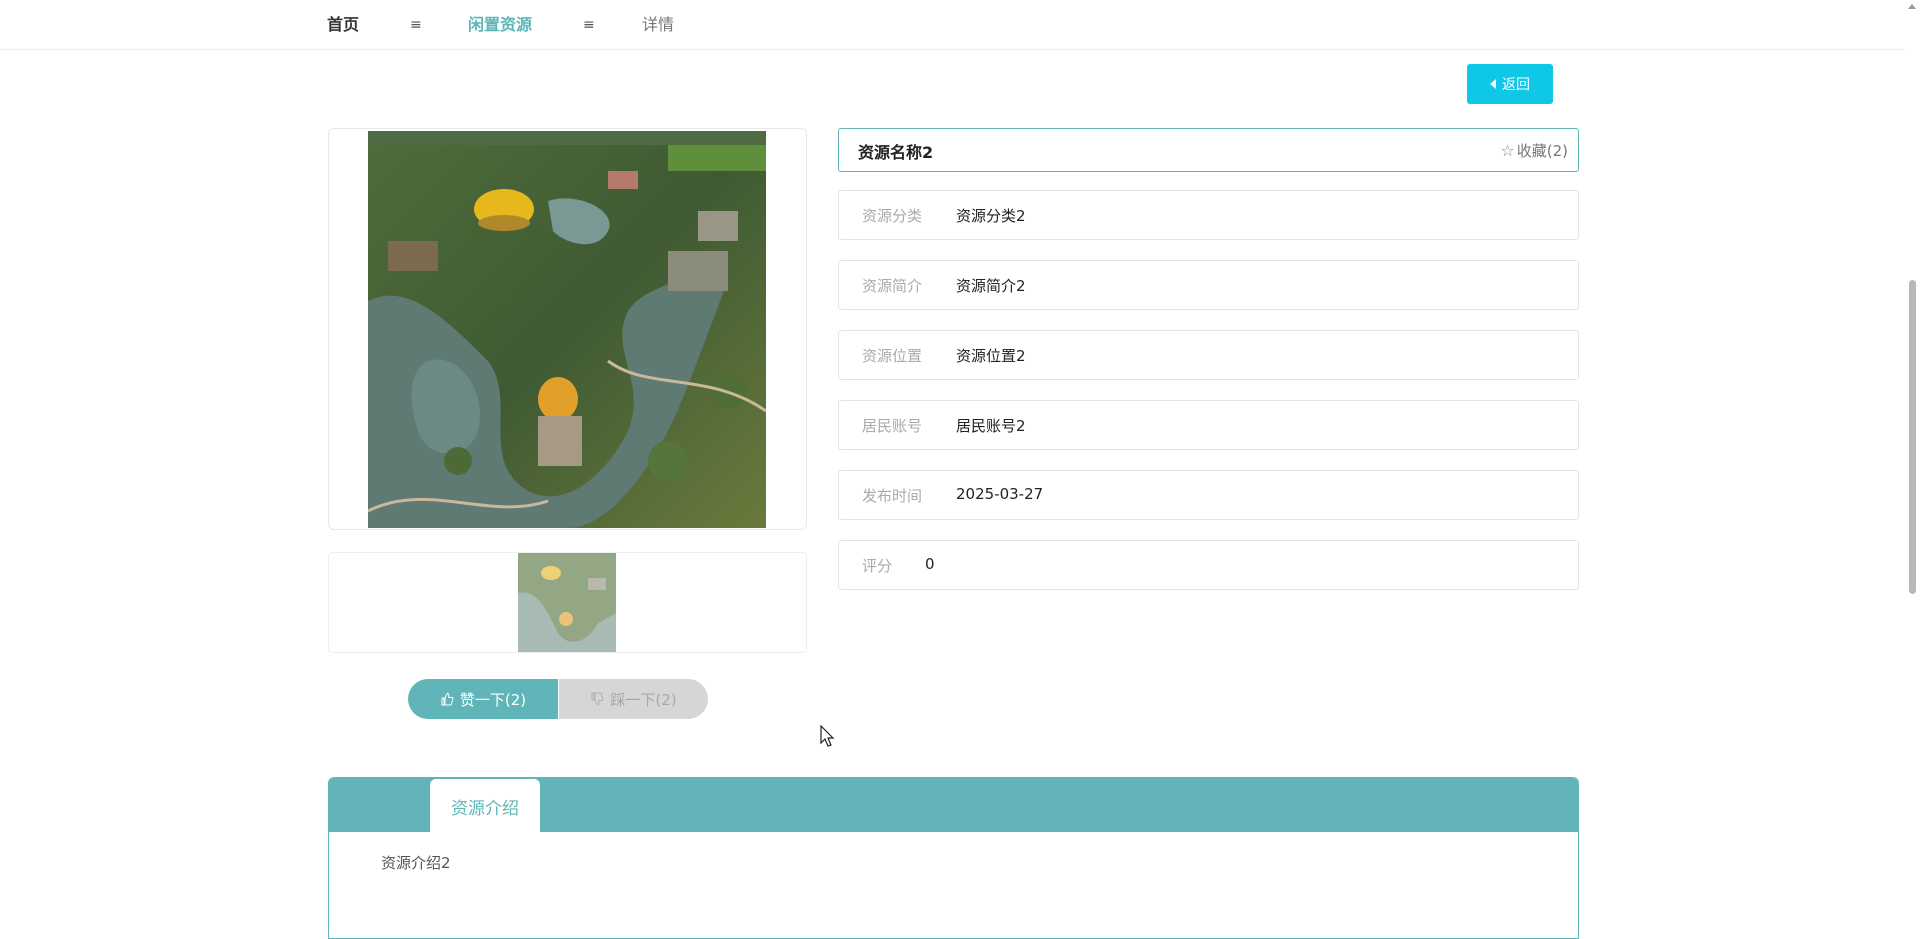  What do you see at coordinates (1208, 355) in the screenshot?
I see `field-row-location: 资源位置 资源位置2` at bounding box center [1208, 355].